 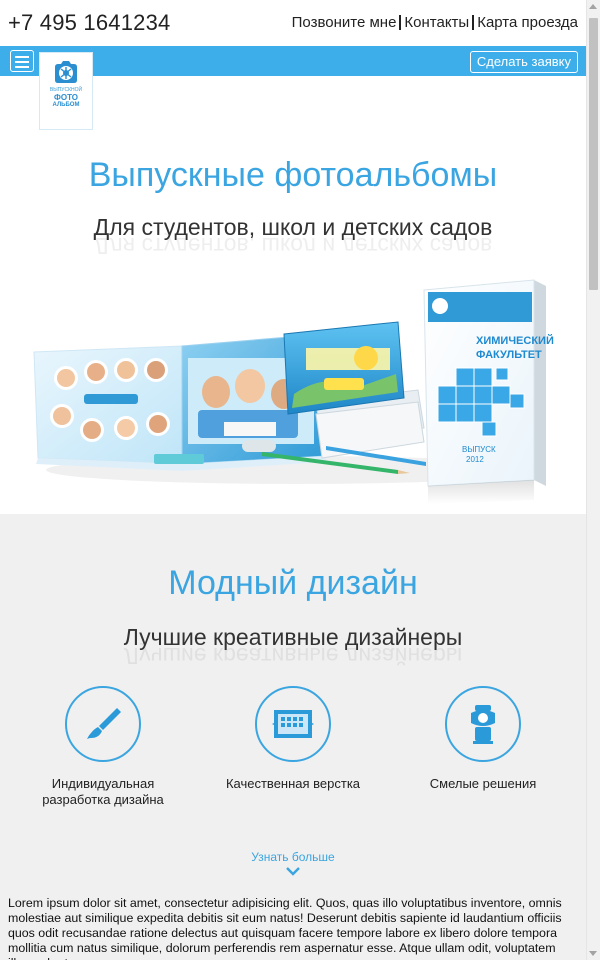 I want to click on feature-label: разработка дизайна, so click(x=103, y=799).